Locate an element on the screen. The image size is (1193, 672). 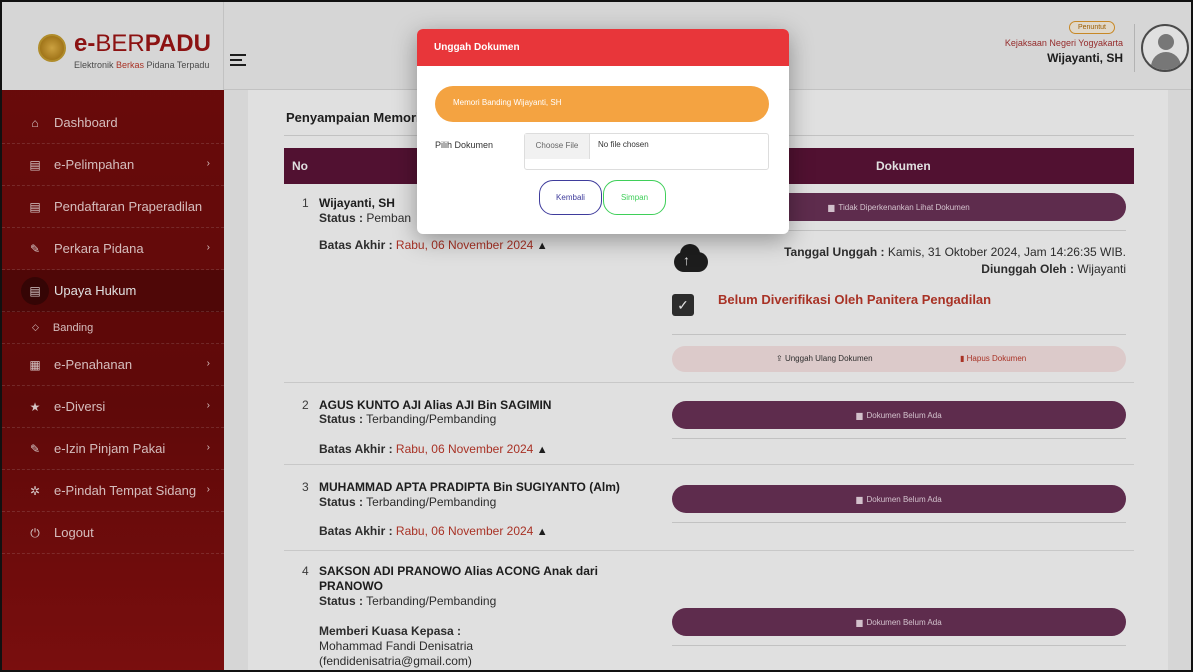
back-button: Kembali is located at coordinates (570, 197).